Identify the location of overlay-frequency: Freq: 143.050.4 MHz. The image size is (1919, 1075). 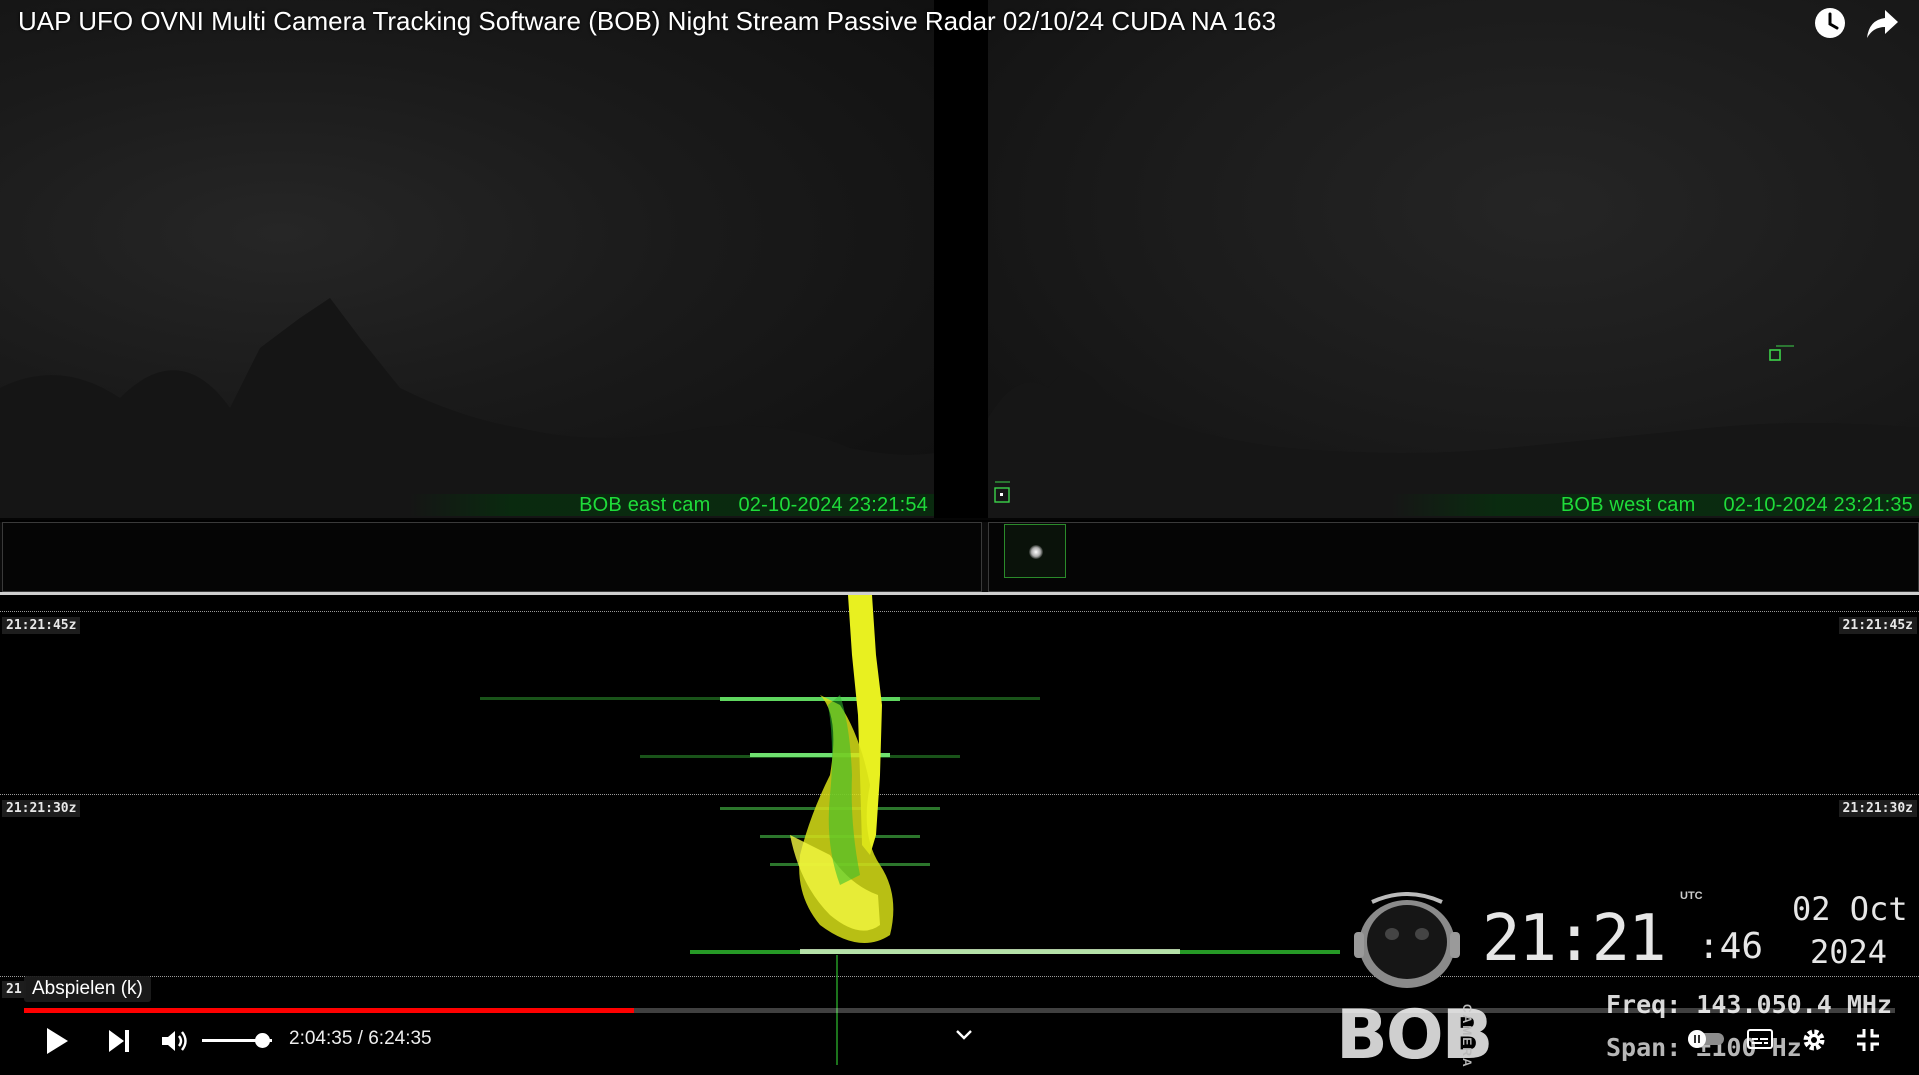
(1749, 1004).